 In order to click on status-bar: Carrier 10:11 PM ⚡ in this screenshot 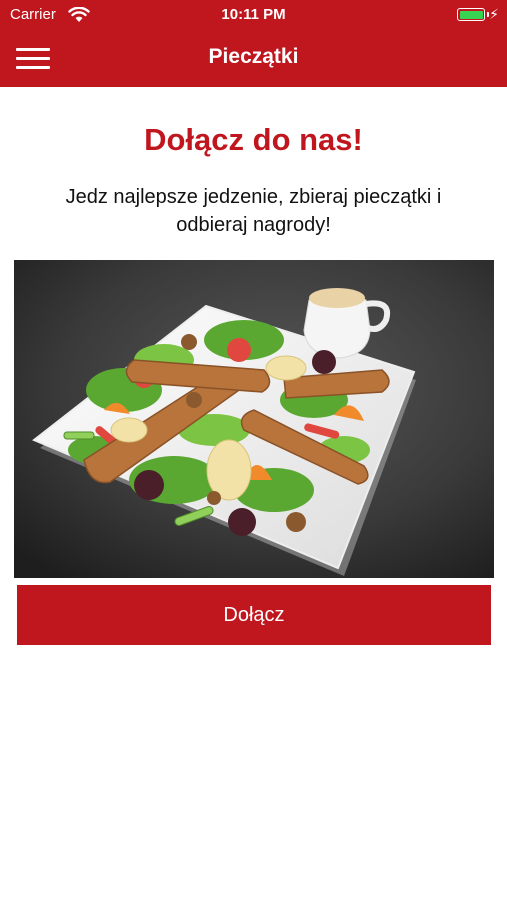, I will do `click(253, 15)`.